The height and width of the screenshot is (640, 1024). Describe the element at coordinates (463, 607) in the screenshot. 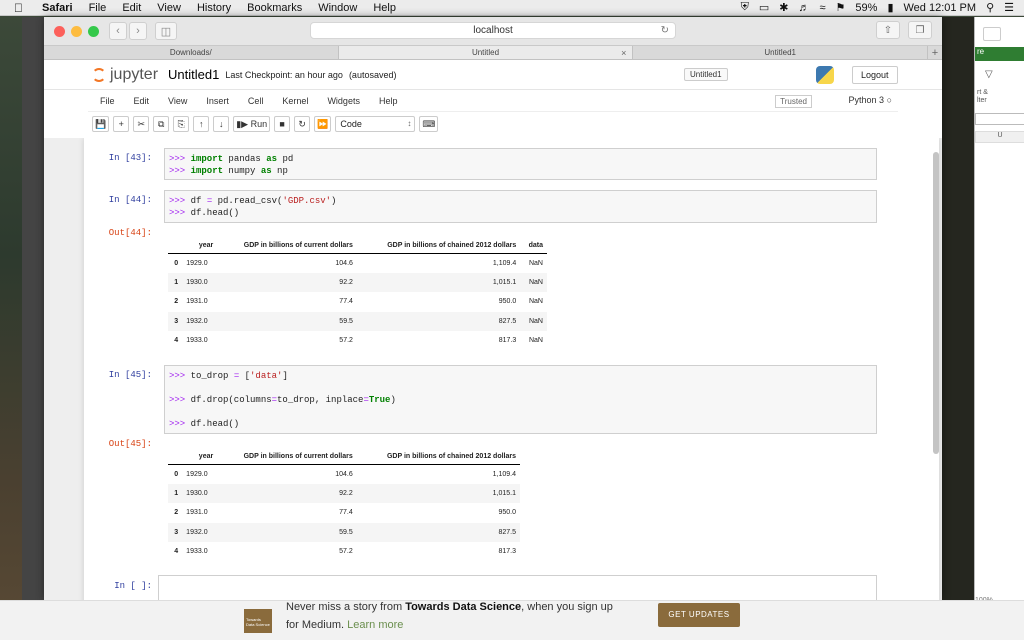

I see `banner-publication: Towards Data Science` at that location.